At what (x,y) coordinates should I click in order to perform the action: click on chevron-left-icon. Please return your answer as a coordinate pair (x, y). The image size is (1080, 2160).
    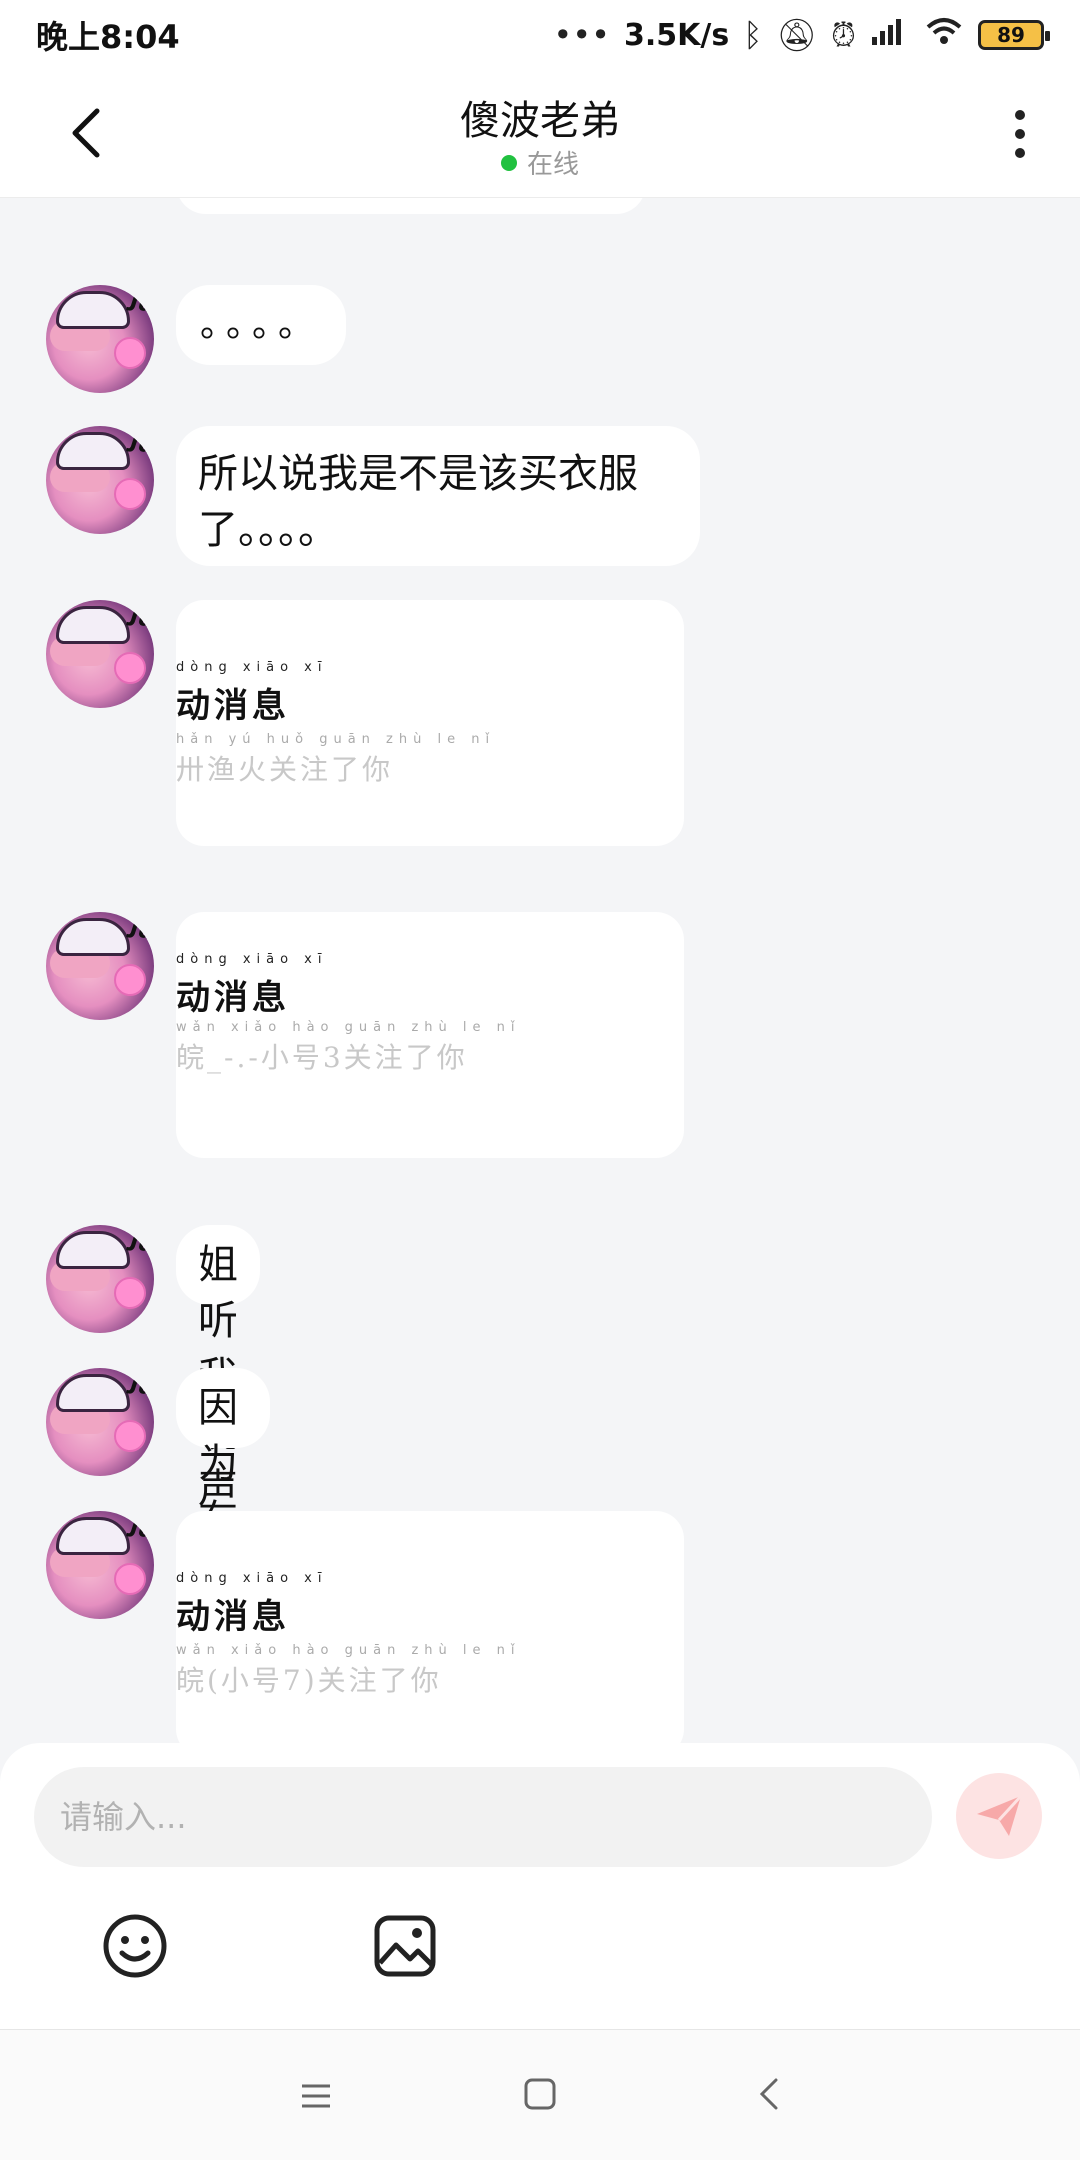
    Looking at the image, I should click on (768, 2094).